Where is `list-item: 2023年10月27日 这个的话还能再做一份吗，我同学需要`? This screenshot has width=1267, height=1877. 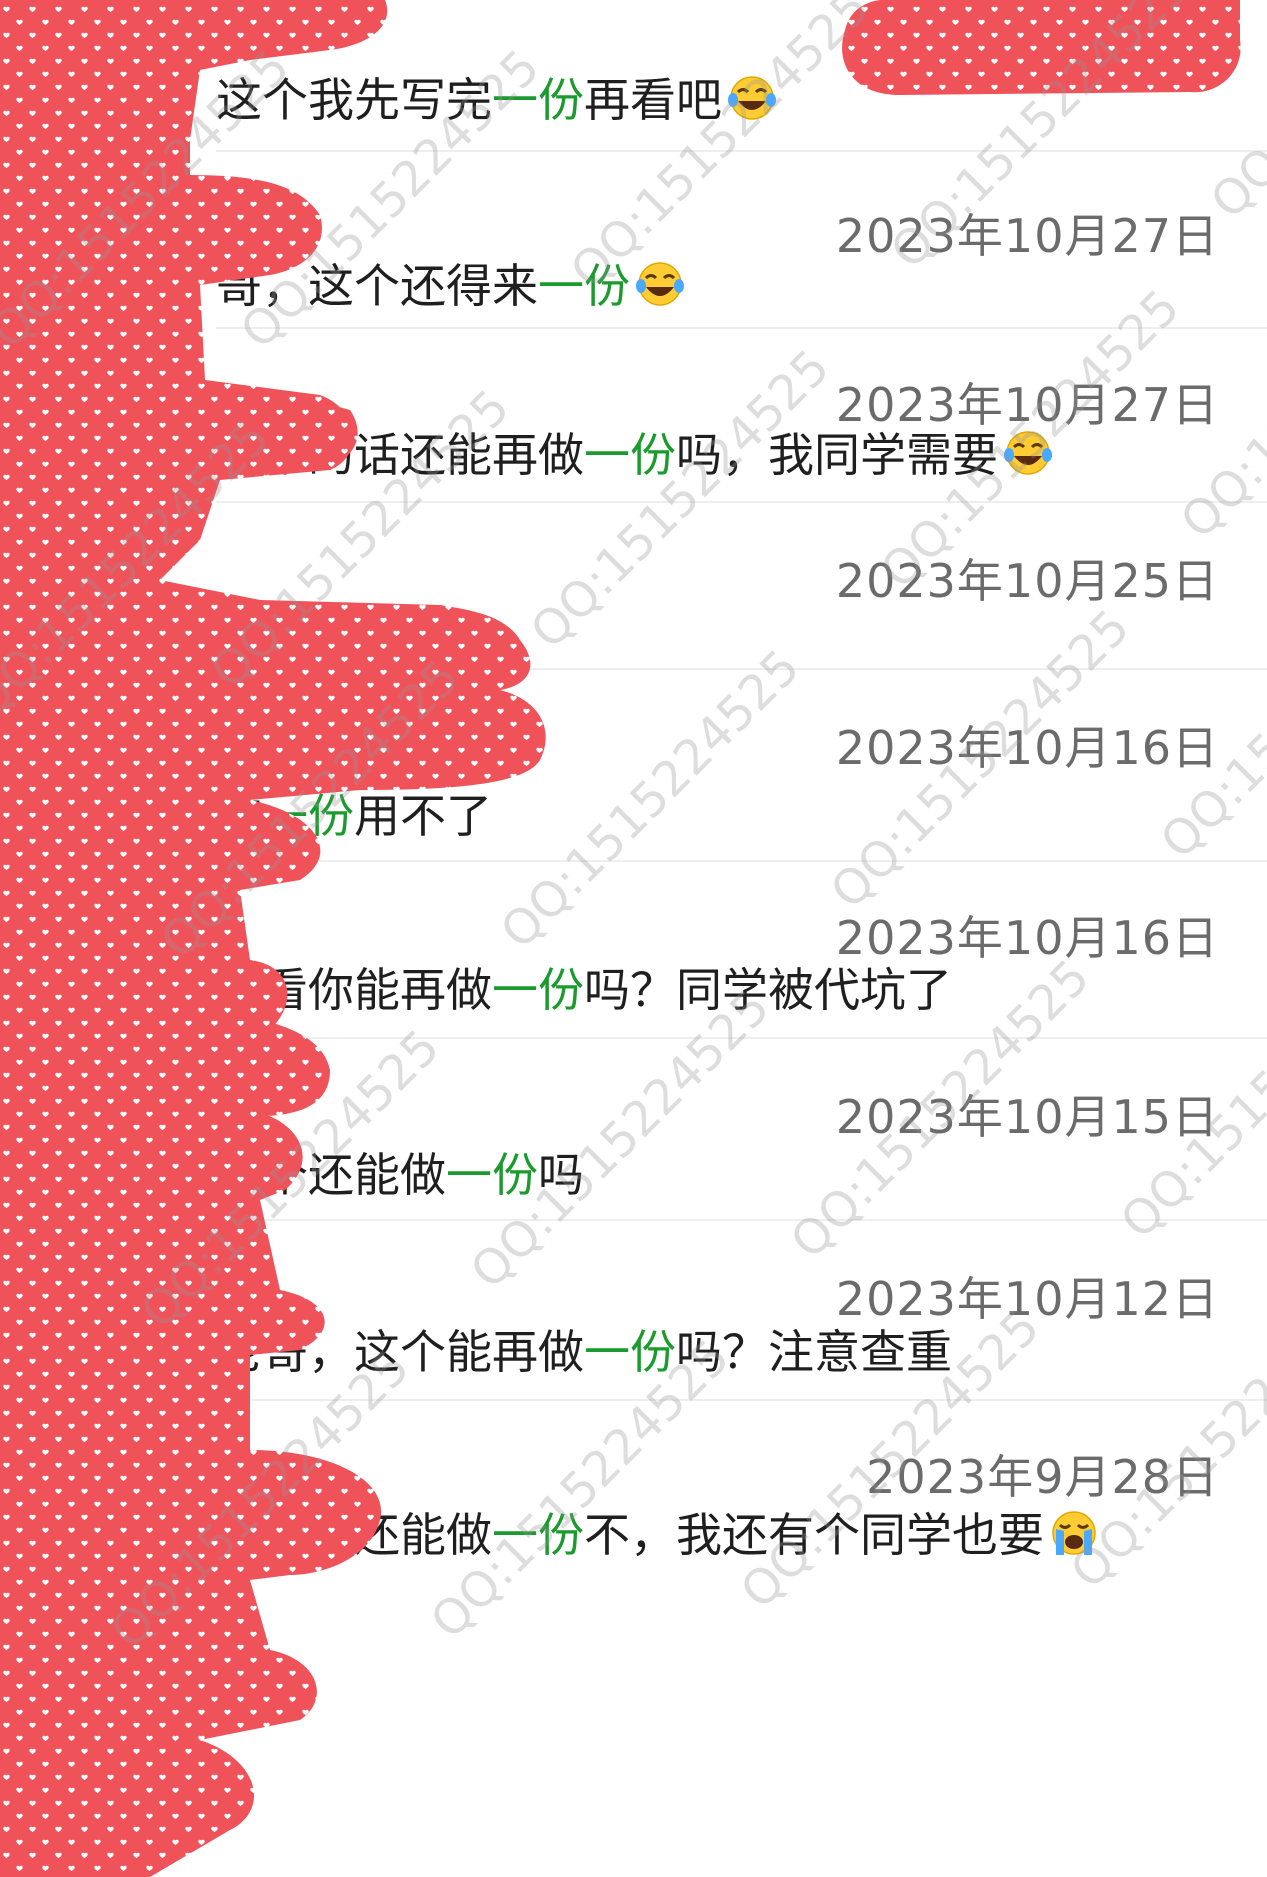
list-item: 2023年10月27日 这个的话还能再做一份吗，我同学需要 is located at coordinates (633, 415).